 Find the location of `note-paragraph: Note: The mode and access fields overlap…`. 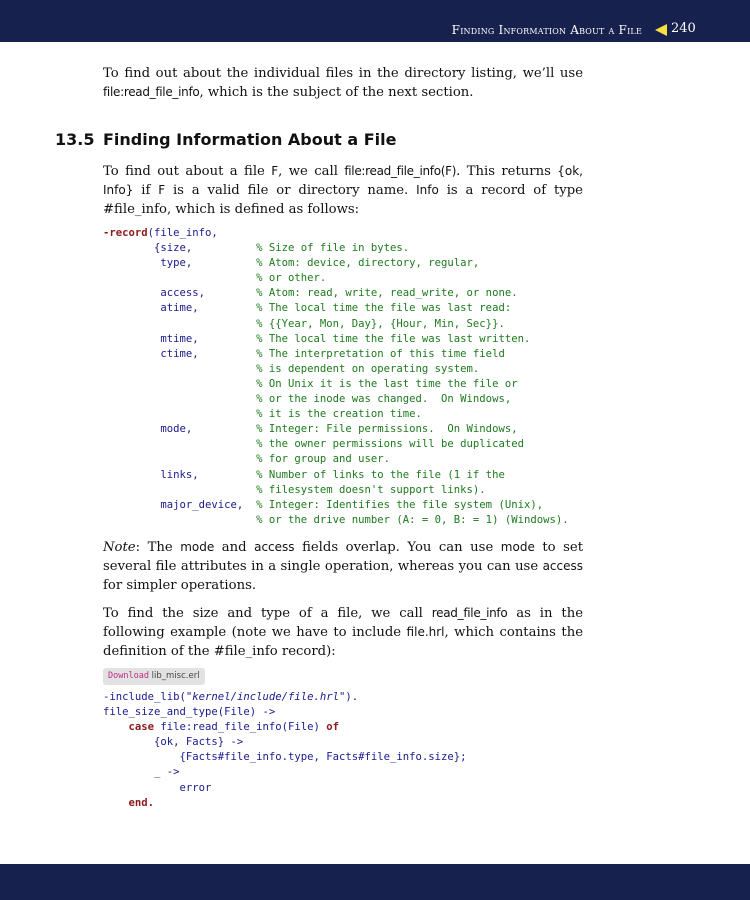

note-paragraph: Note: The mode and access fields overlap… is located at coordinates (343, 566).